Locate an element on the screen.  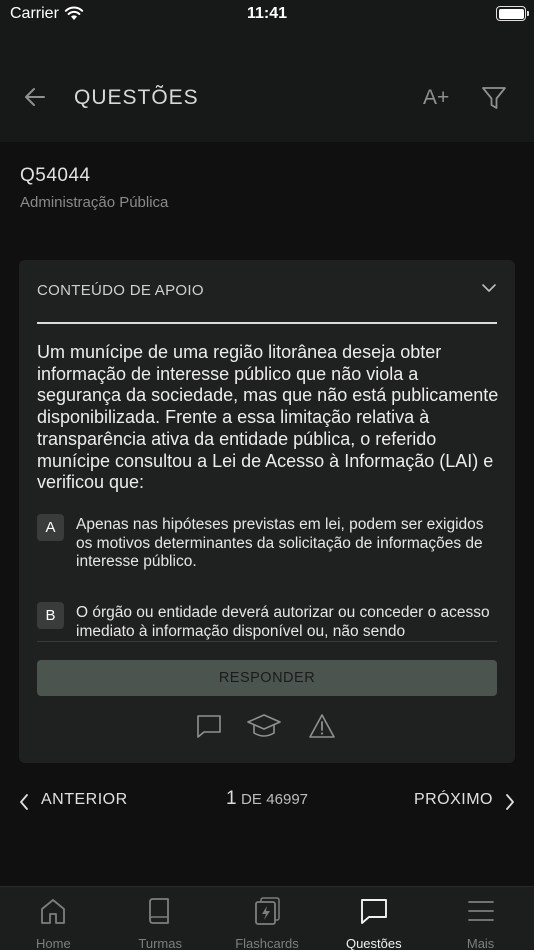
chat-bubble-icon is located at coordinates (373, 911).